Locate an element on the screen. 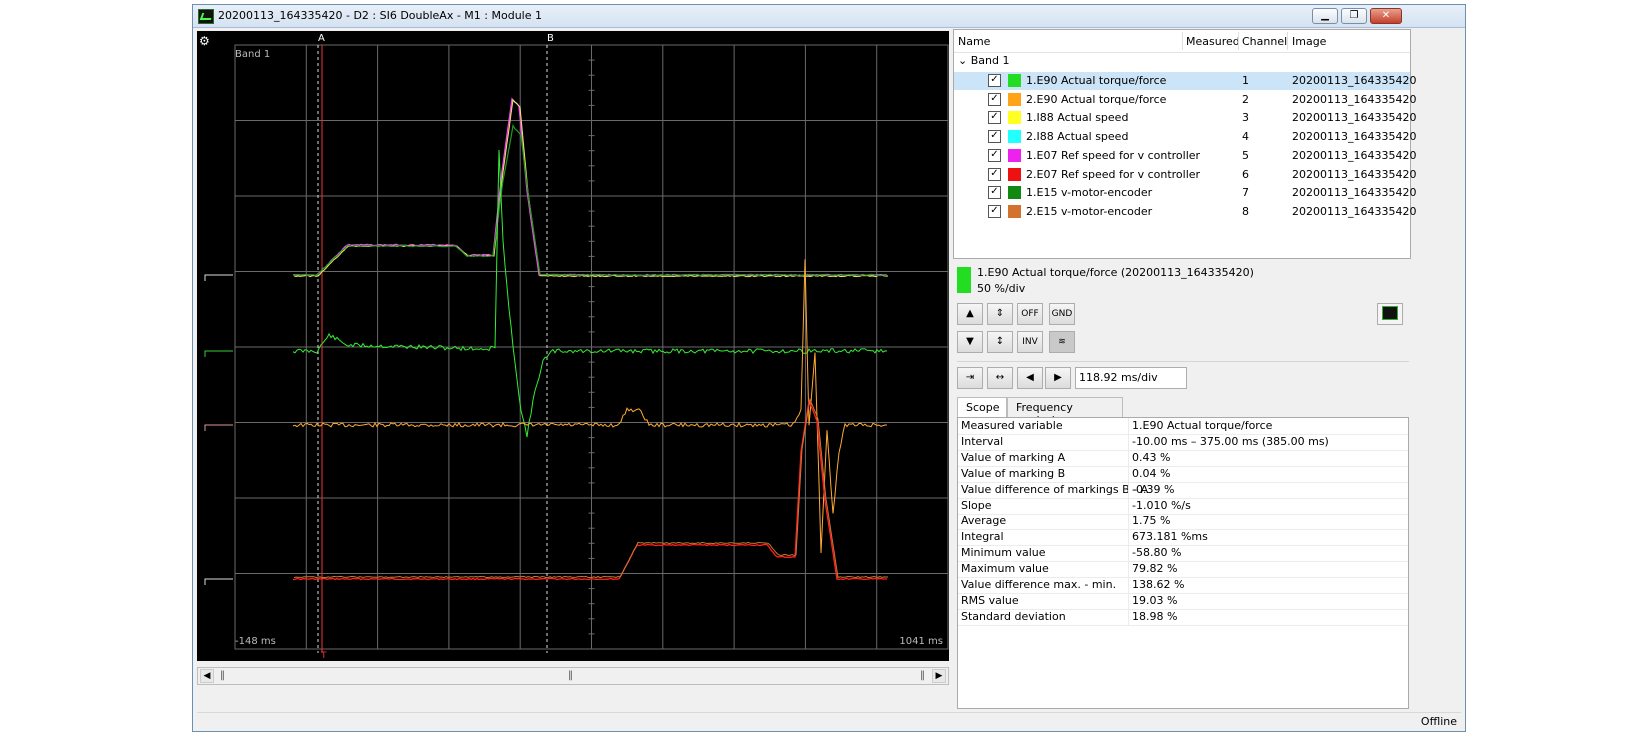 Image resolution: width=1628 pixels, height=736 pixels. channel-number: 4 is located at coordinates (1245, 137).